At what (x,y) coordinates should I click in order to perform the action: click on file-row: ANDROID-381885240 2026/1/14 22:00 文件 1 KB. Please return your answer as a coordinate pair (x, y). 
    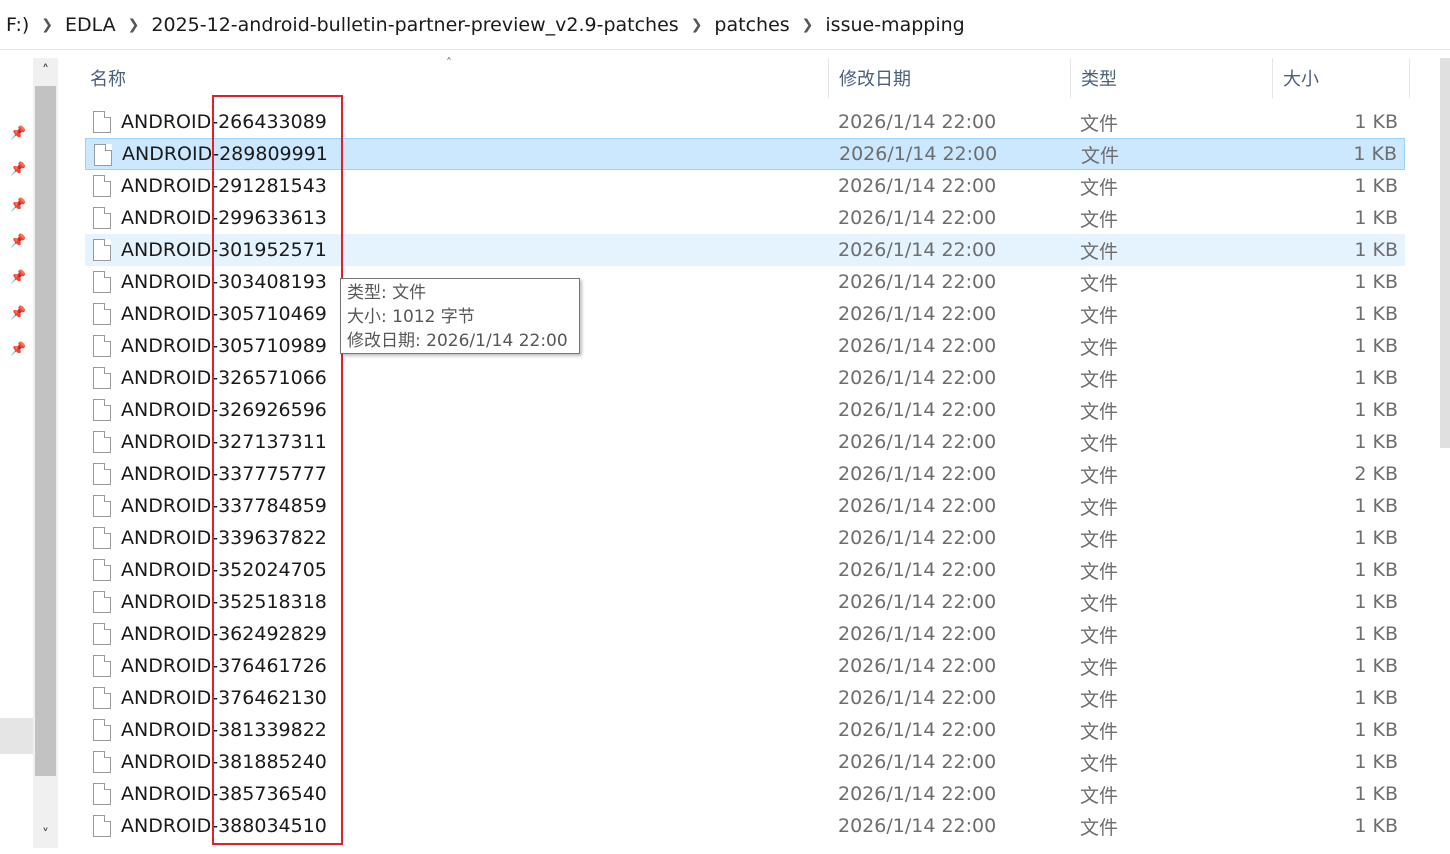
    Looking at the image, I should click on (745, 762).